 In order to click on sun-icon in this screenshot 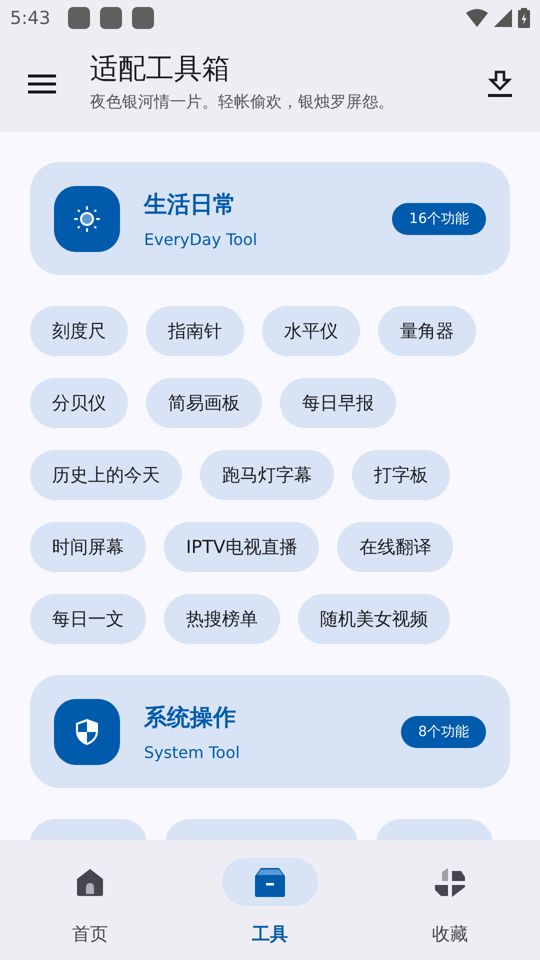, I will do `click(87, 218)`.